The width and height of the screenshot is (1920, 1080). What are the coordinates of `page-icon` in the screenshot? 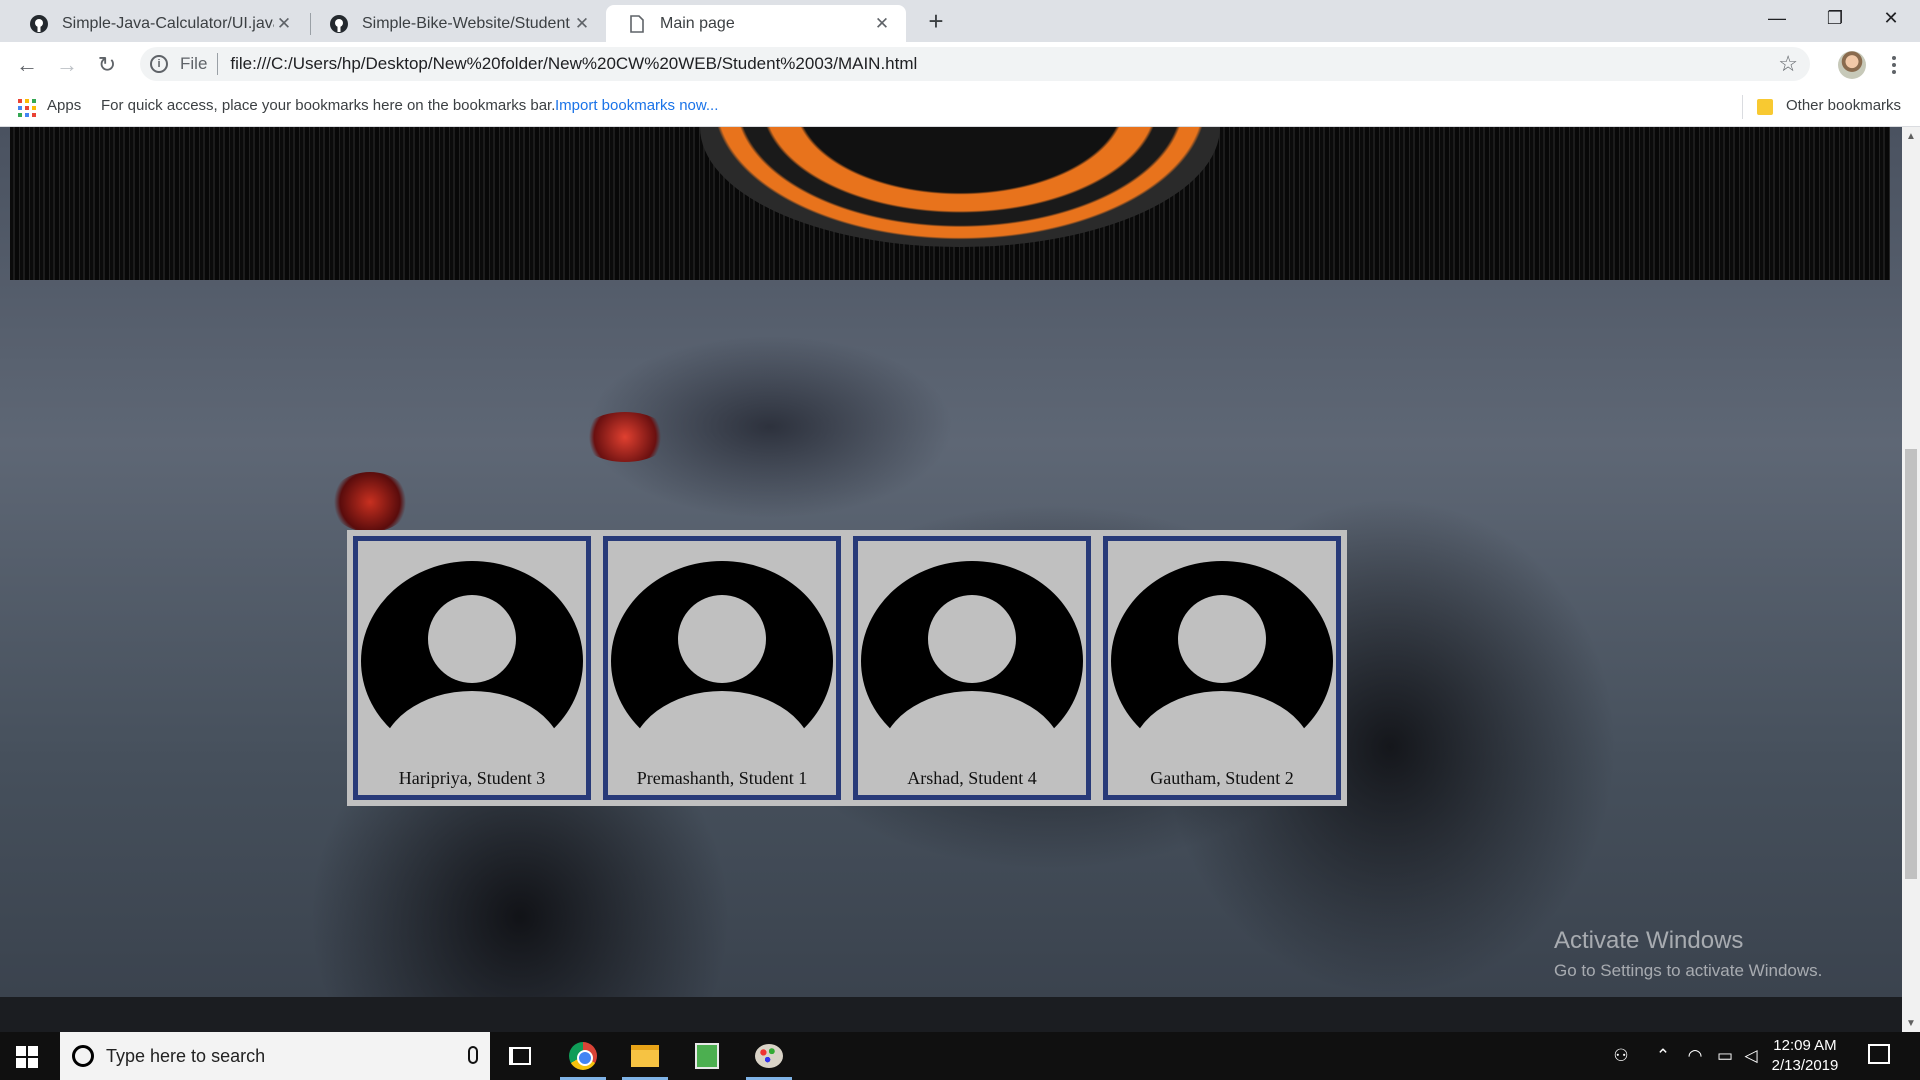 It's located at (637, 24).